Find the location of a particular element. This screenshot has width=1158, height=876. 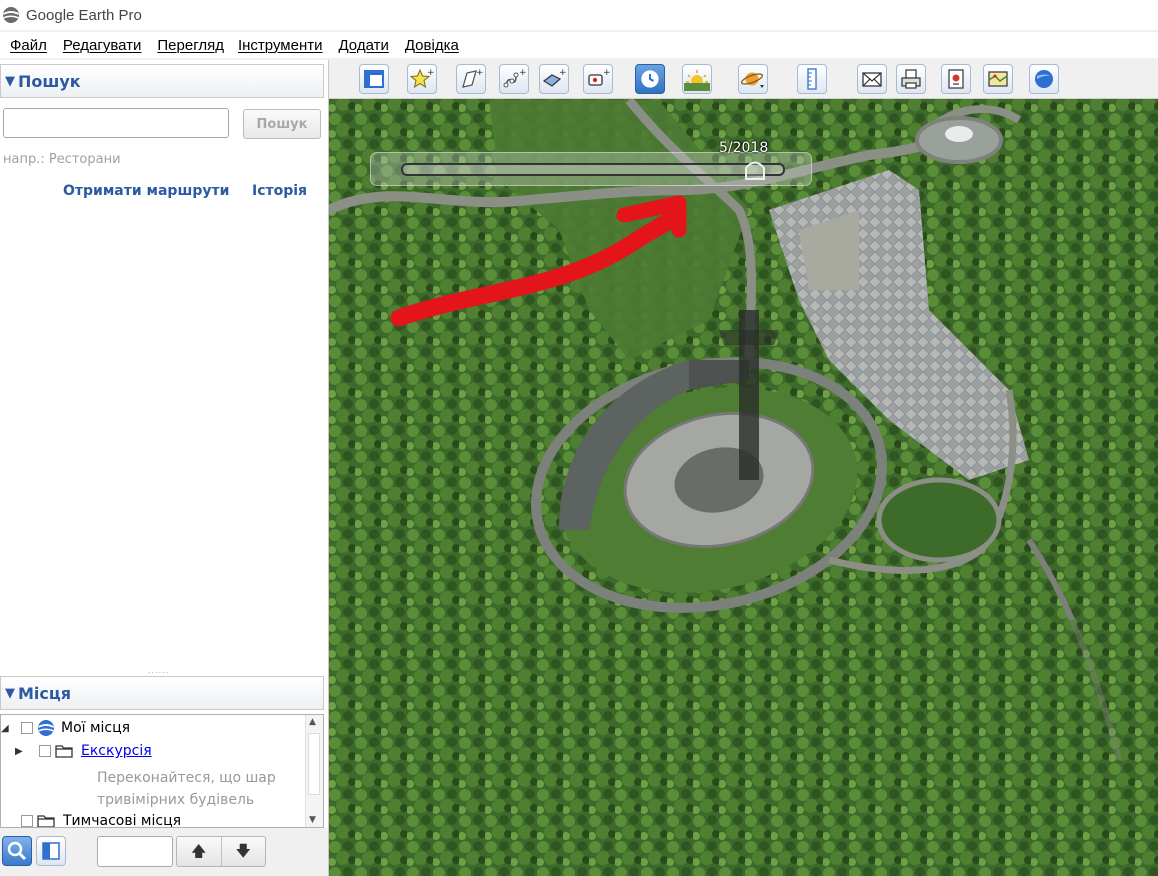

tour-description-line-1: Переконайтеся, що шар is located at coordinates (186, 778).